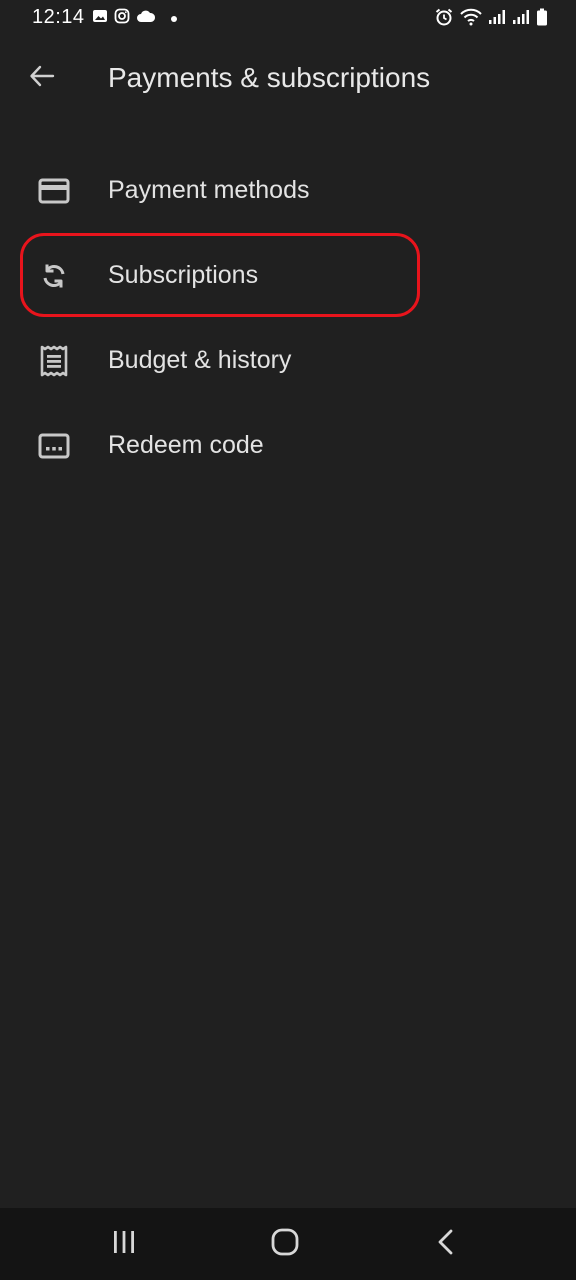 The image size is (576, 1280). I want to click on status-time: 12:14, so click(58, 17).